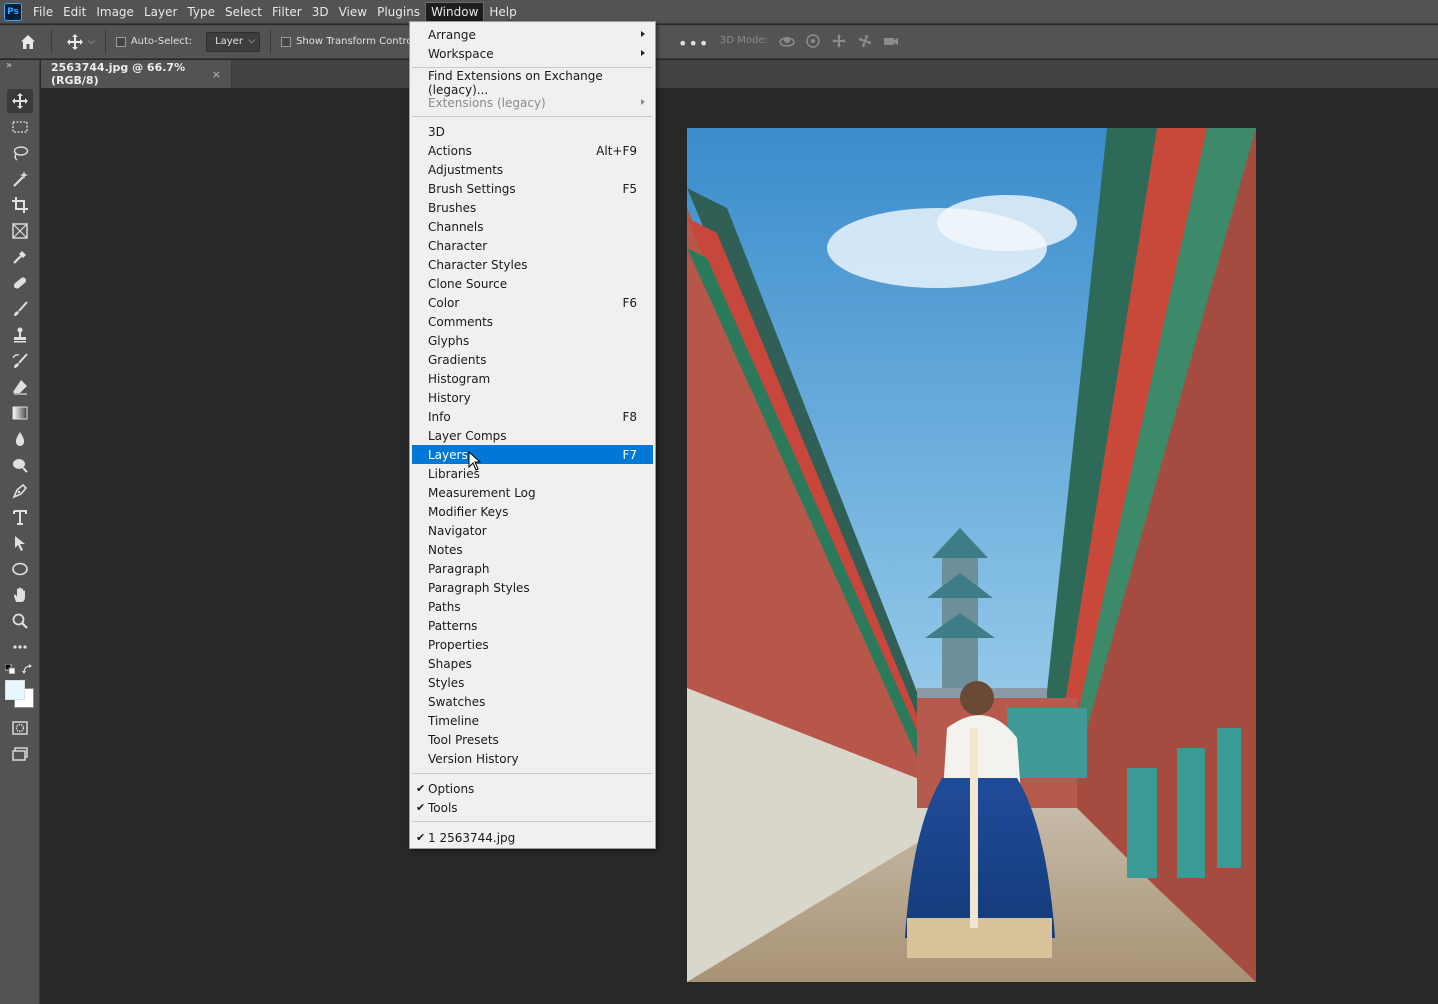 This screenshot has width=1438, height=1004. Describe the element at coordinates (455, 11) in the screenshot. I see `menu-window: Window` at that location.